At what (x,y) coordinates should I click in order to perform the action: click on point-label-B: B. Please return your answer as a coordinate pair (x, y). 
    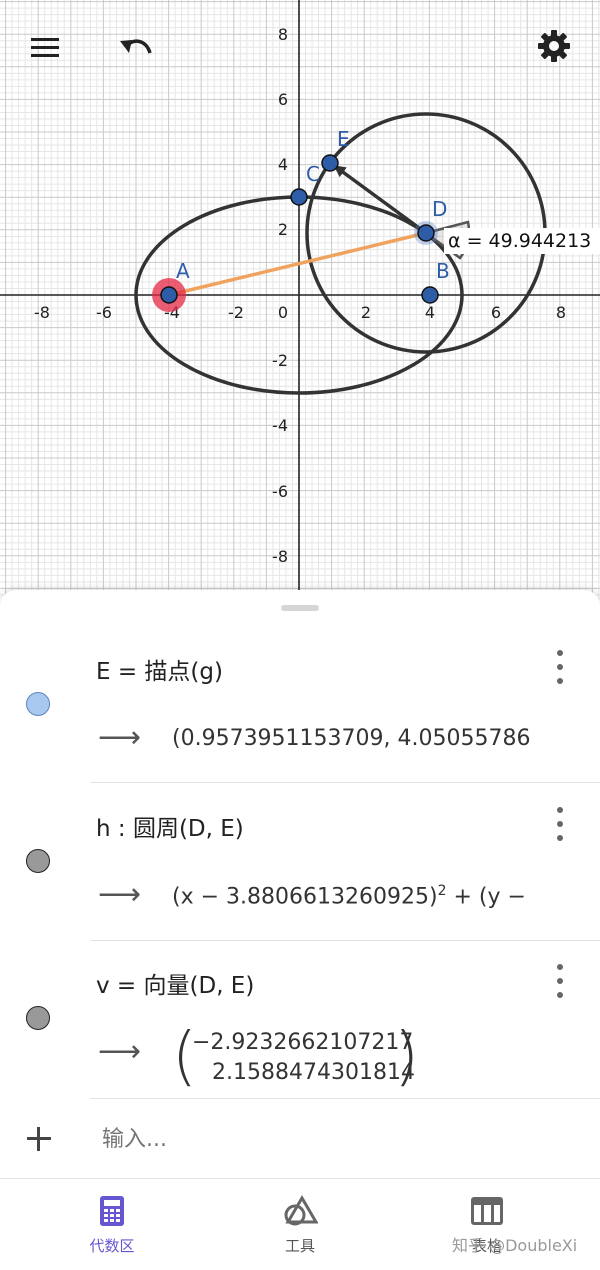
    Looking at the image, I should click on (443, 271).